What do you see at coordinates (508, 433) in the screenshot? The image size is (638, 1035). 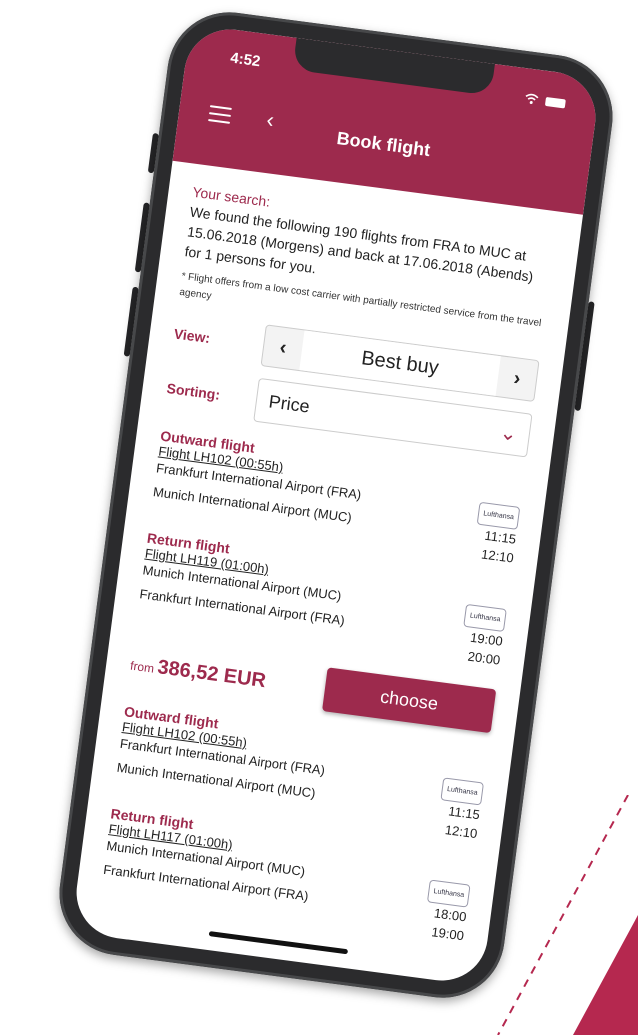 I see `chevron-down-icon: ⌄` at bounding box center [508, 433].